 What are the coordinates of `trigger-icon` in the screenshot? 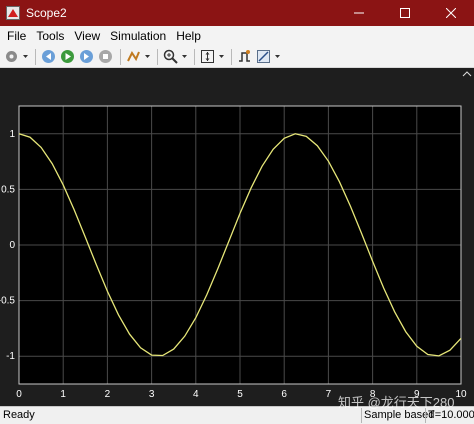 It's located at (244, 56).